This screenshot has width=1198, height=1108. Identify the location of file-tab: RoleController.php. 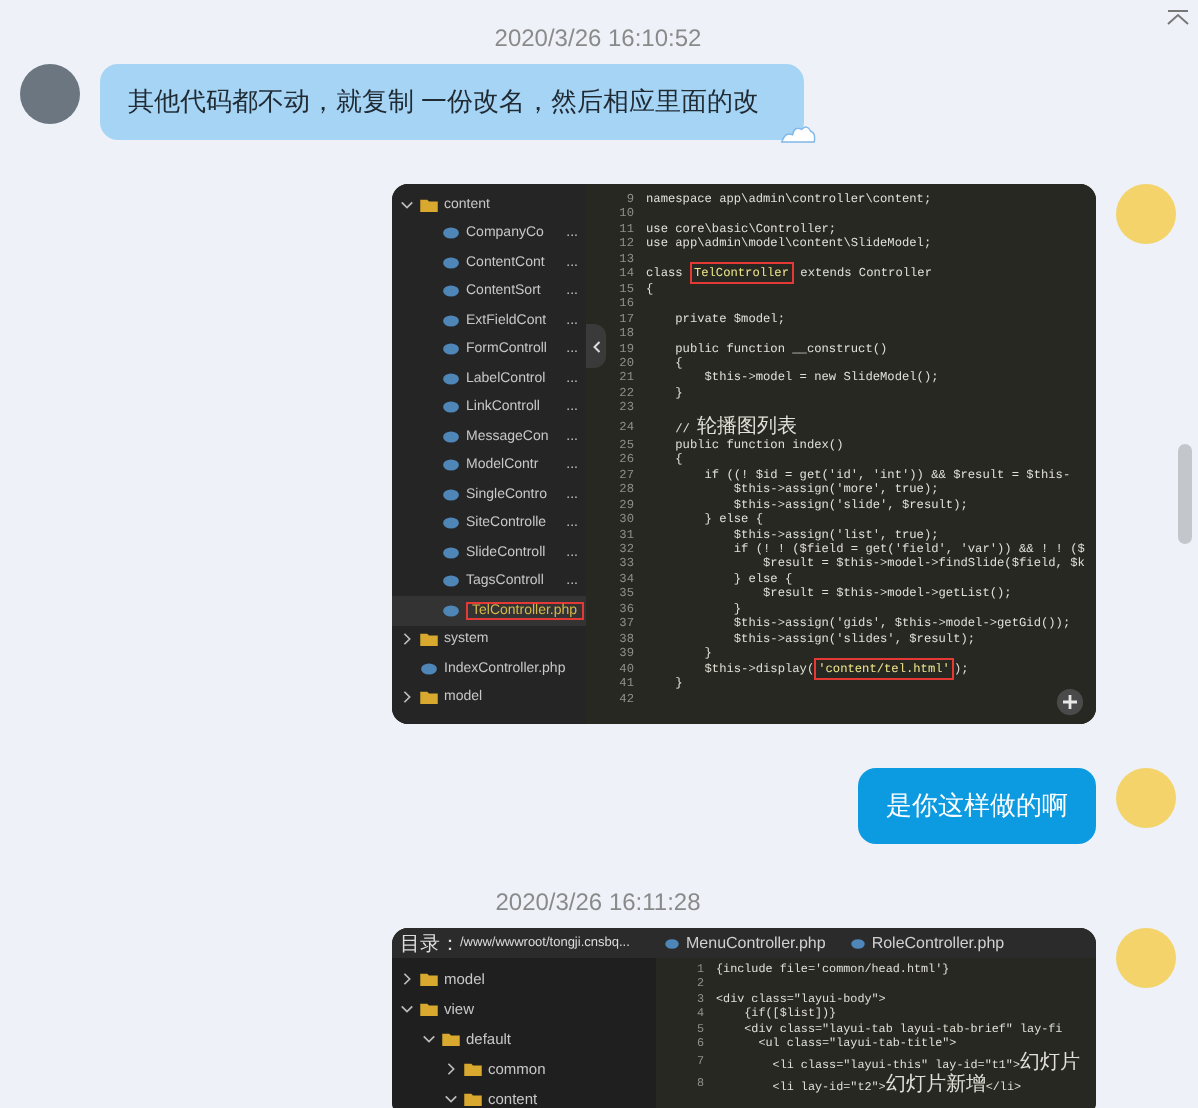
(931, 943).